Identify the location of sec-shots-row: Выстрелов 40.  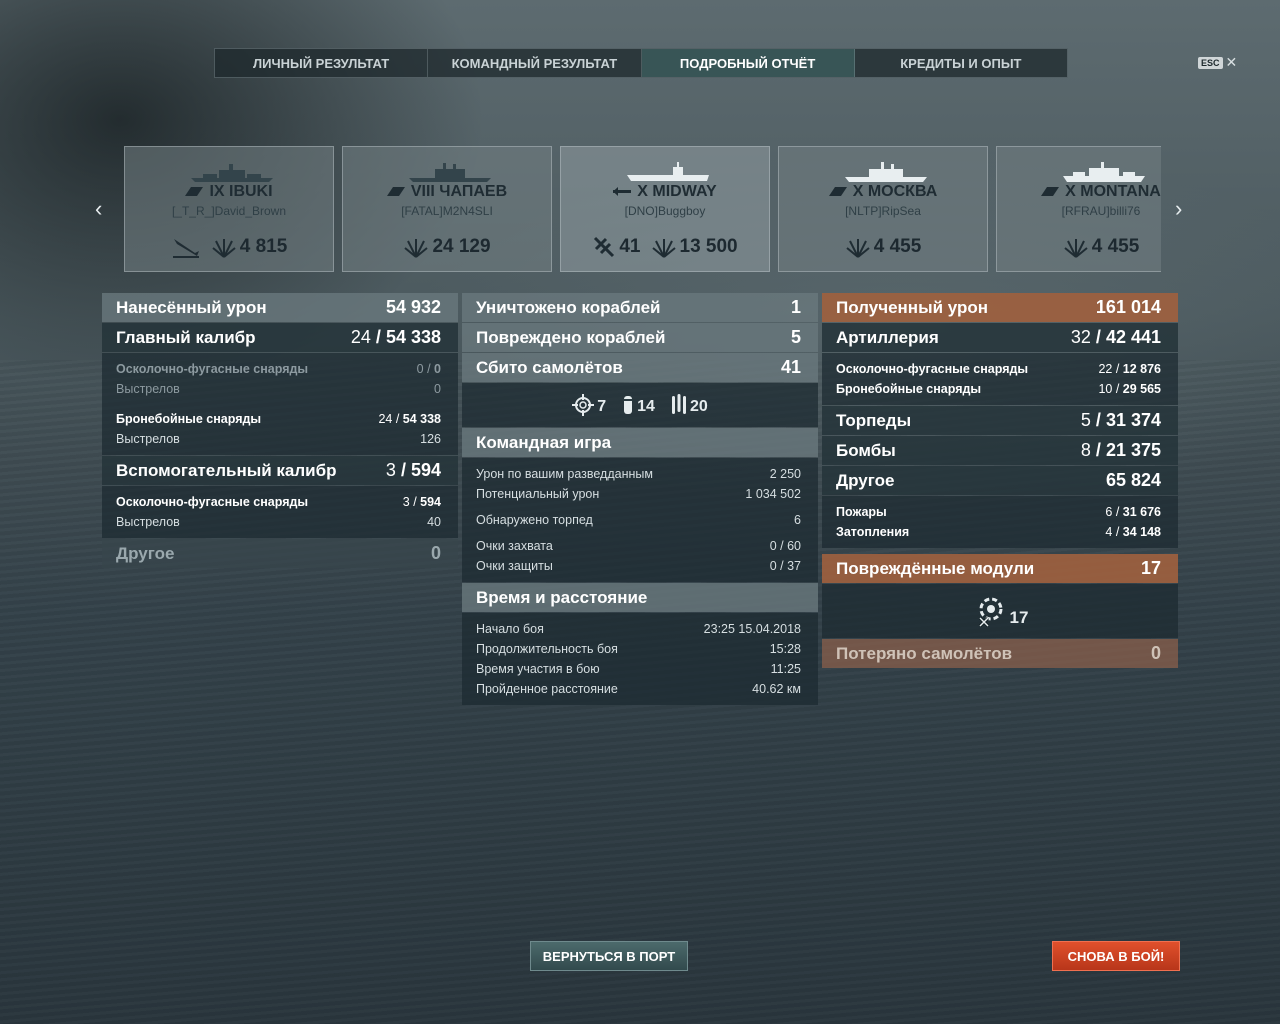
(278, 522).